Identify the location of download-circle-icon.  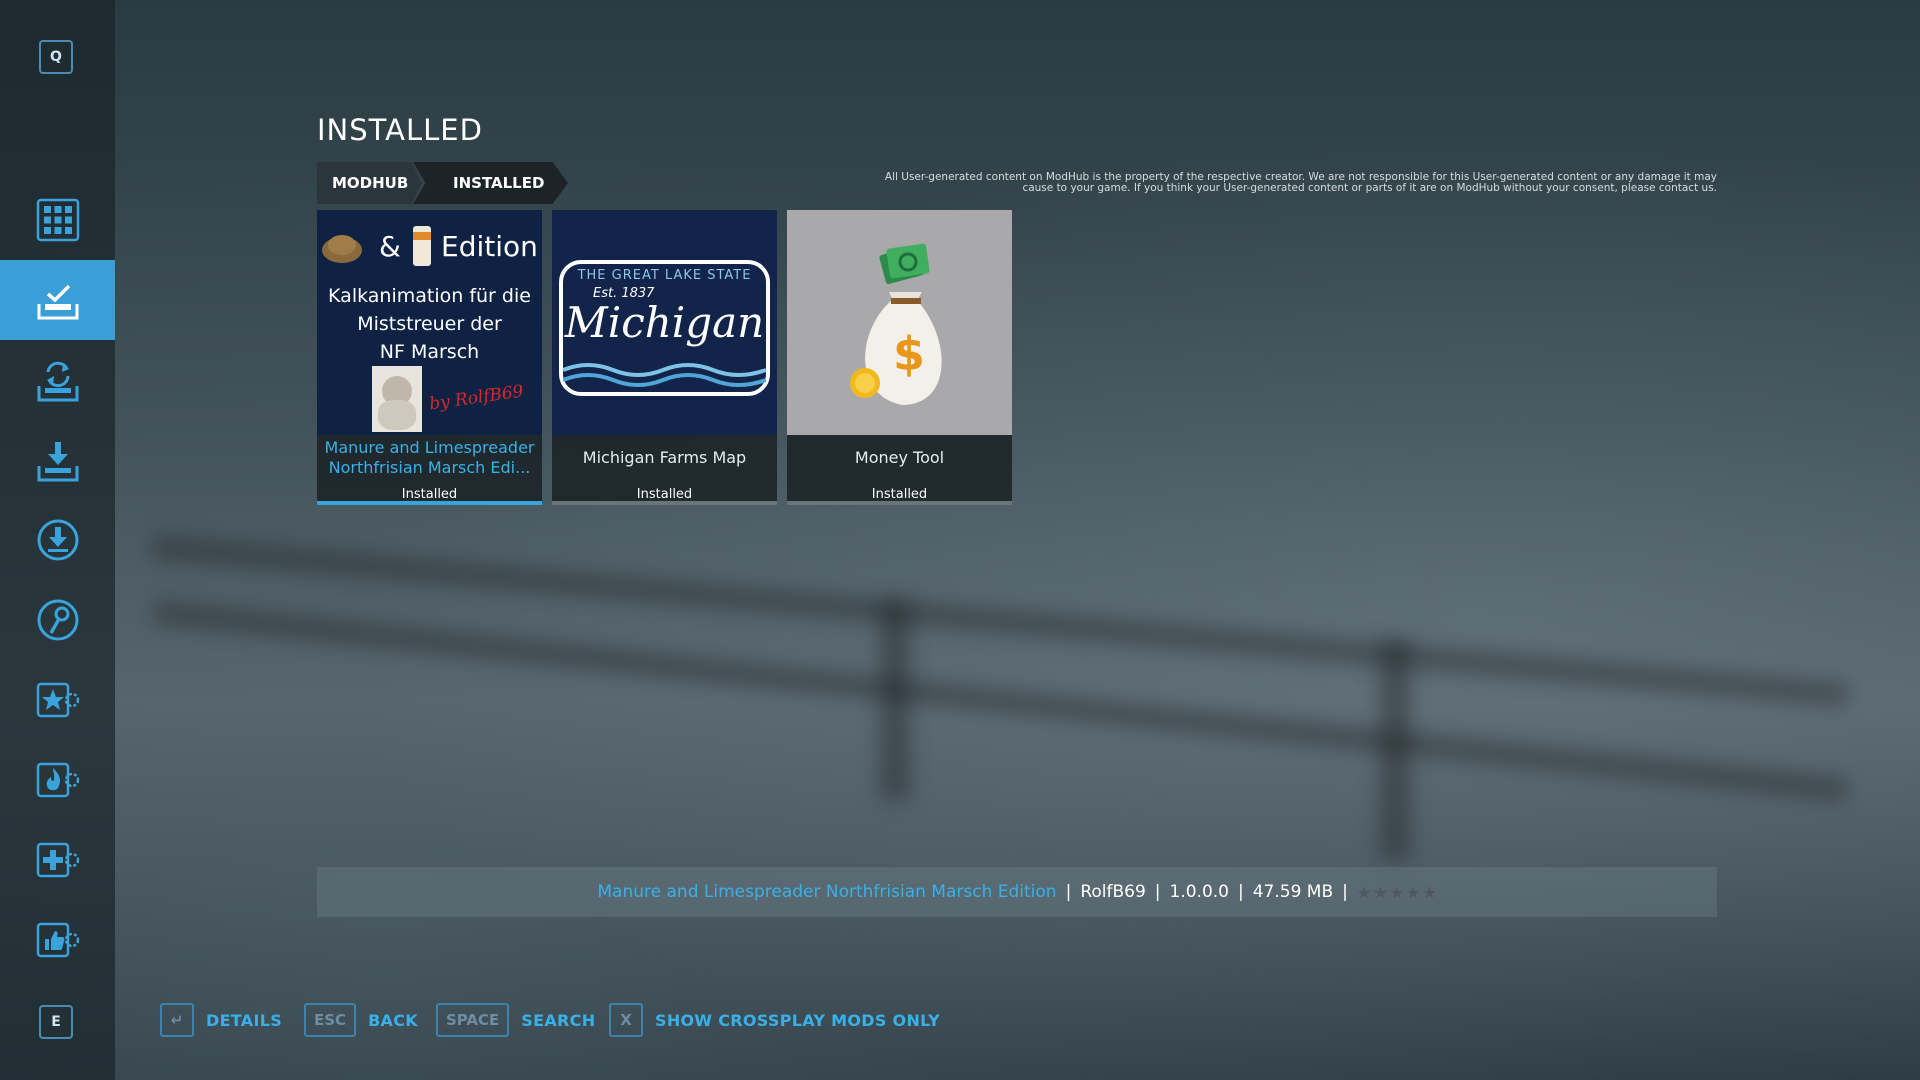
(57, 540).